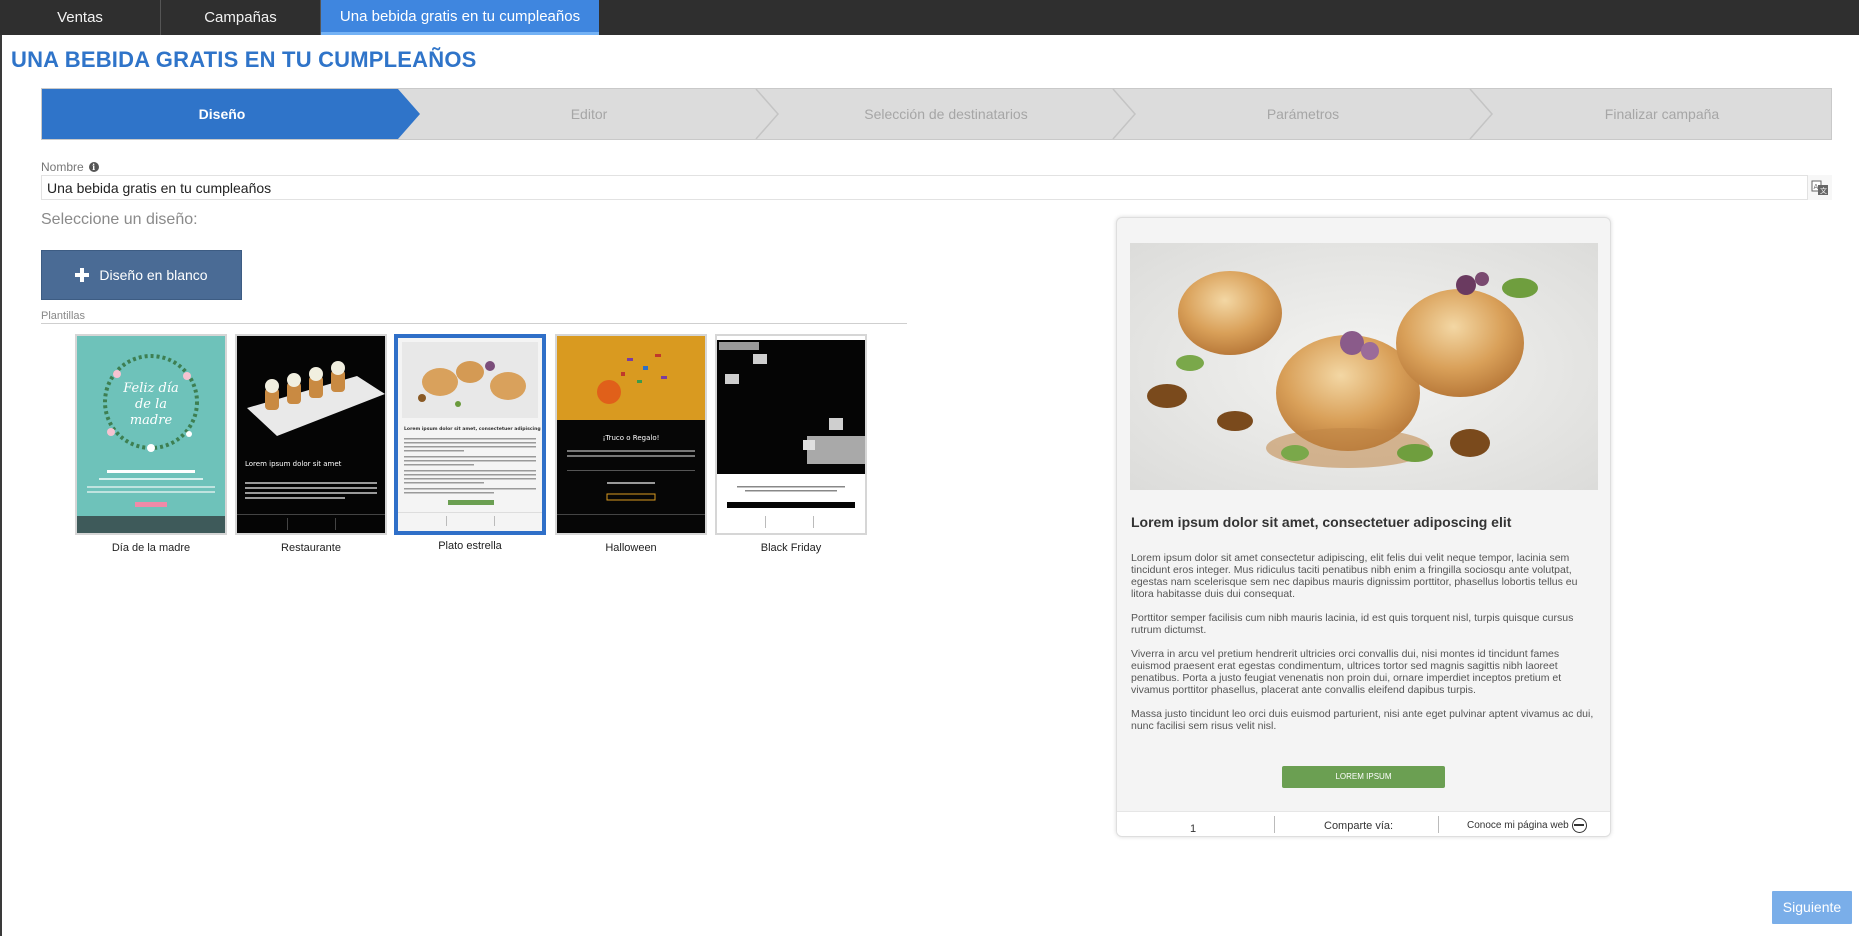 The width and height of the screenshot is (1859, 936). What do you see at coordinates (474, 323) in the screenshot?
I see `templates-divider` at bounding box center [474, 323].